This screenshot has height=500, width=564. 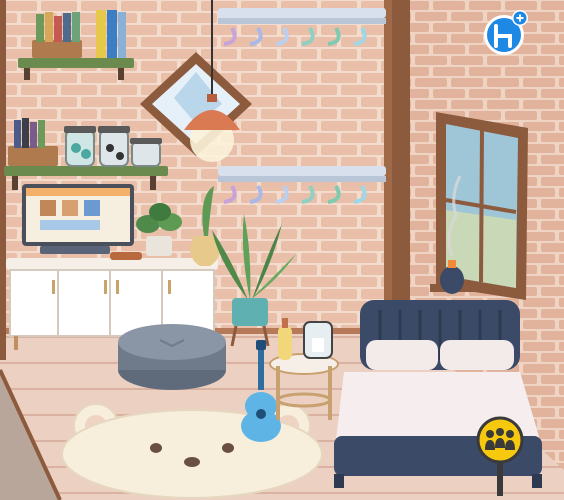 I want to click on add-furniture-button, so click(x=505, y=33).